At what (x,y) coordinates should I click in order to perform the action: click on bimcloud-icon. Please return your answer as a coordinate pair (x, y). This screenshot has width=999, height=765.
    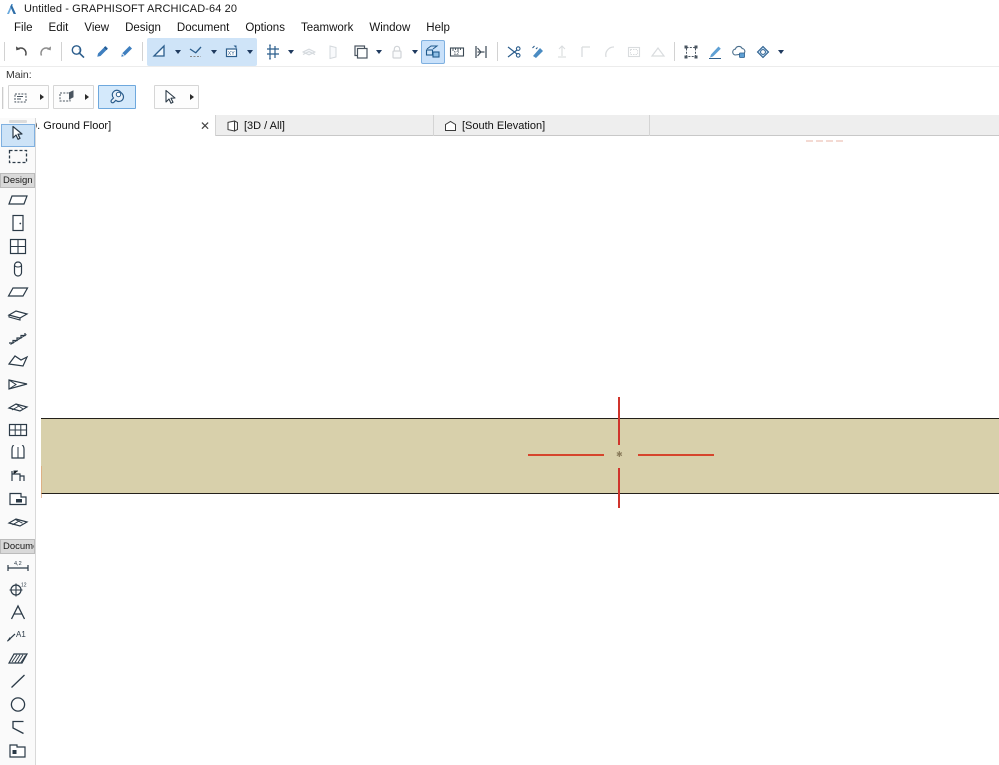
    Looking at the image, I should click on (763, 52).